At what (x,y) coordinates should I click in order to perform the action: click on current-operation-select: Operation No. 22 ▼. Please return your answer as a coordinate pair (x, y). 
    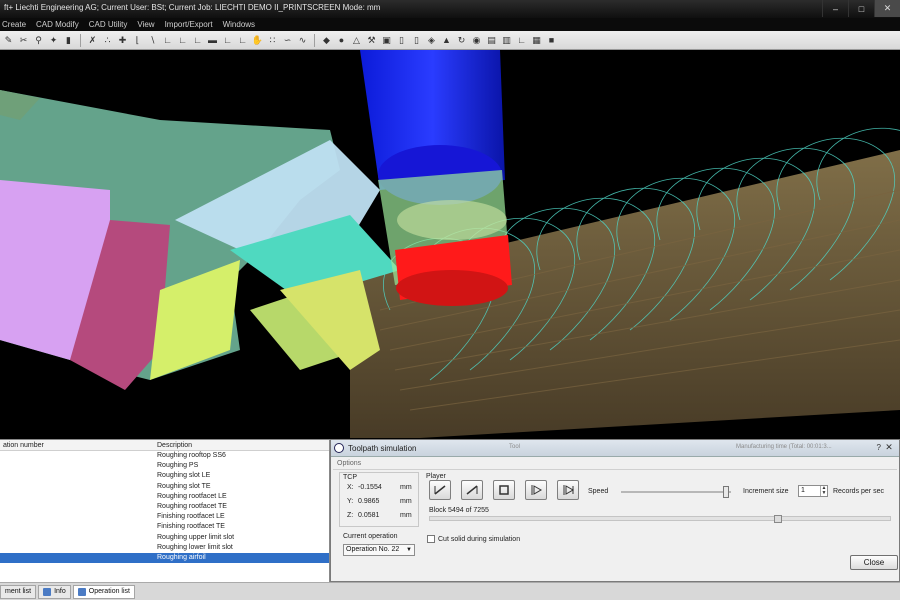
    Looking at the image, I should click on (379, 550).